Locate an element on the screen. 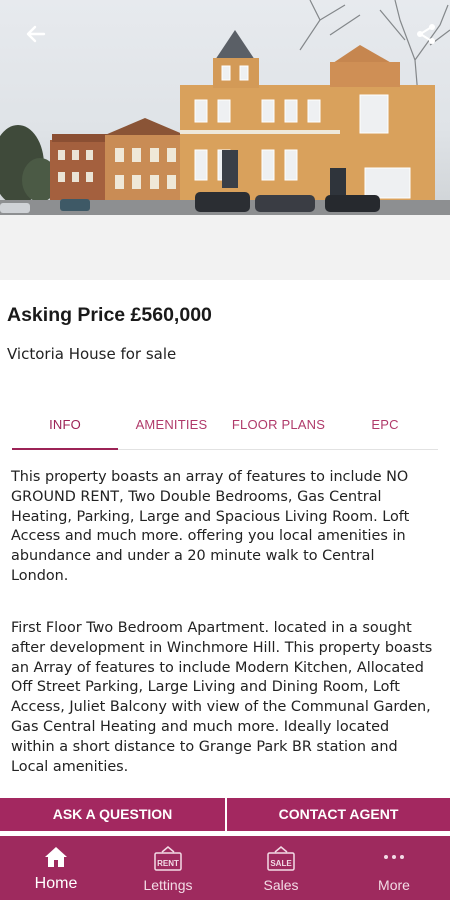  more-dots-icon is located at coordinates (394, 857).